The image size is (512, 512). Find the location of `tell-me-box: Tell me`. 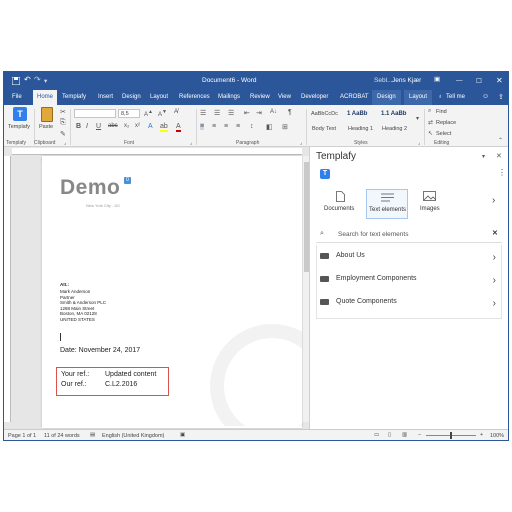

tell-me-box: Tell me is located at coordinates (455, 97).